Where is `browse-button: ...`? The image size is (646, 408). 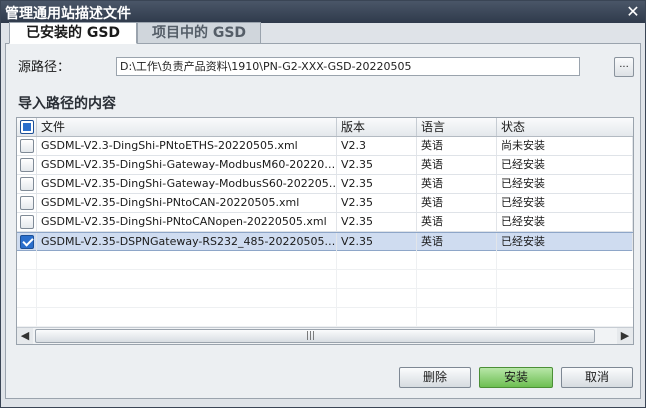 browse-button: ... is located at coordinates (624, 67).